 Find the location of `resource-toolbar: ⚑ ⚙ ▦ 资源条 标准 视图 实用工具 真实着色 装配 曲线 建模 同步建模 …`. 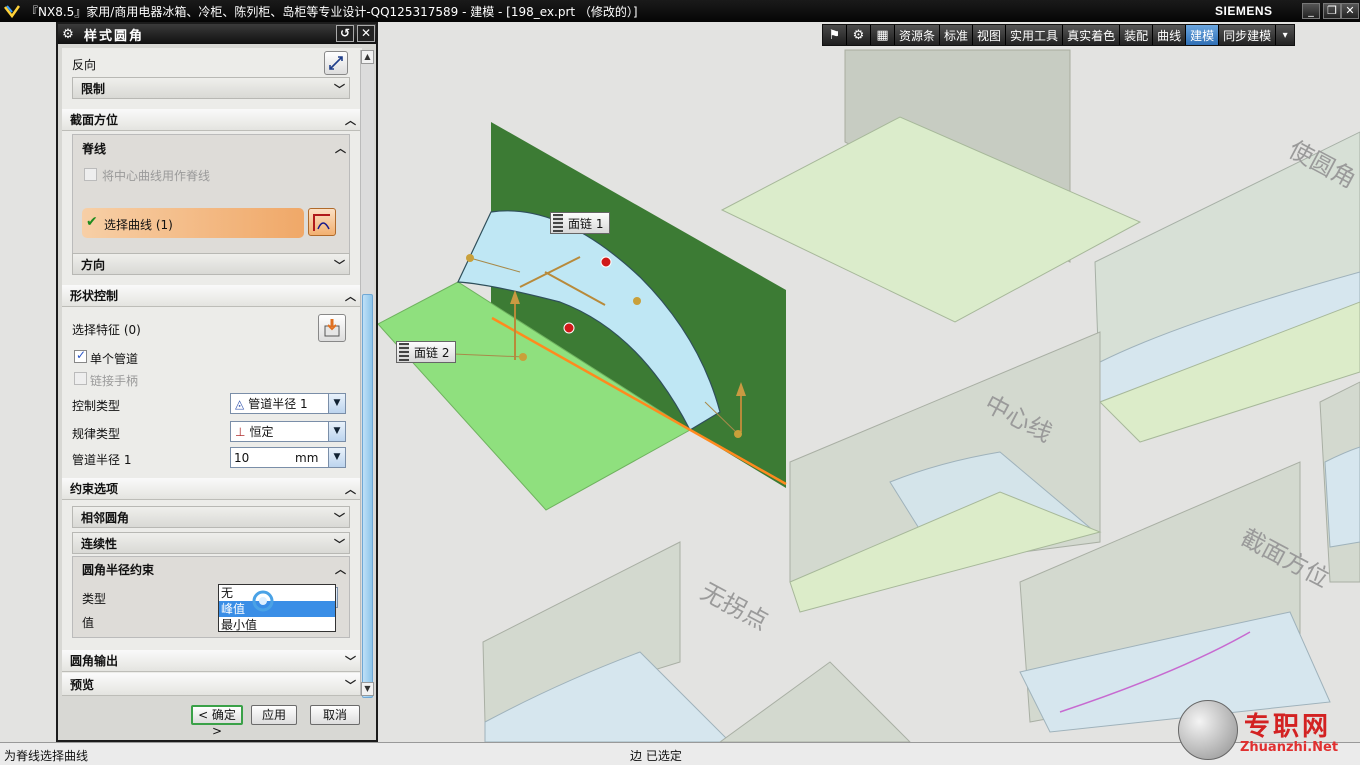

resource-toolbar: ⚑ ⚙ ▦ 资源条 标准 视图 实用工具 真实着色 装配 曲线 建模 同步建模 … is located at coordinates (1059, 35).